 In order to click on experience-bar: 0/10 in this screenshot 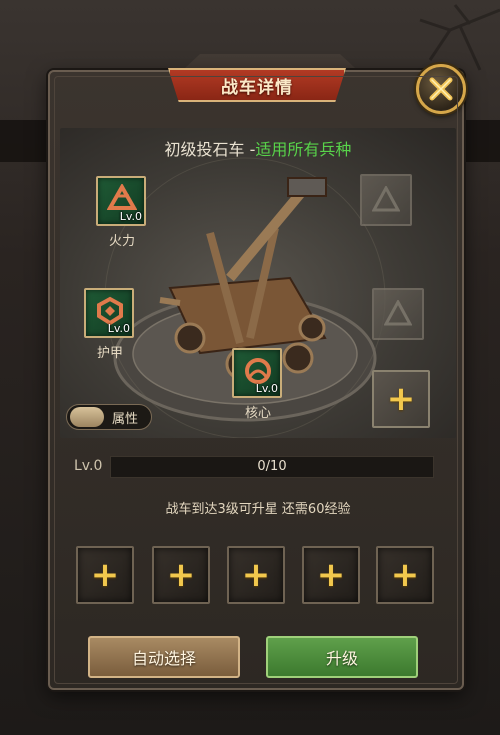, I will do `click(272, 467)`.